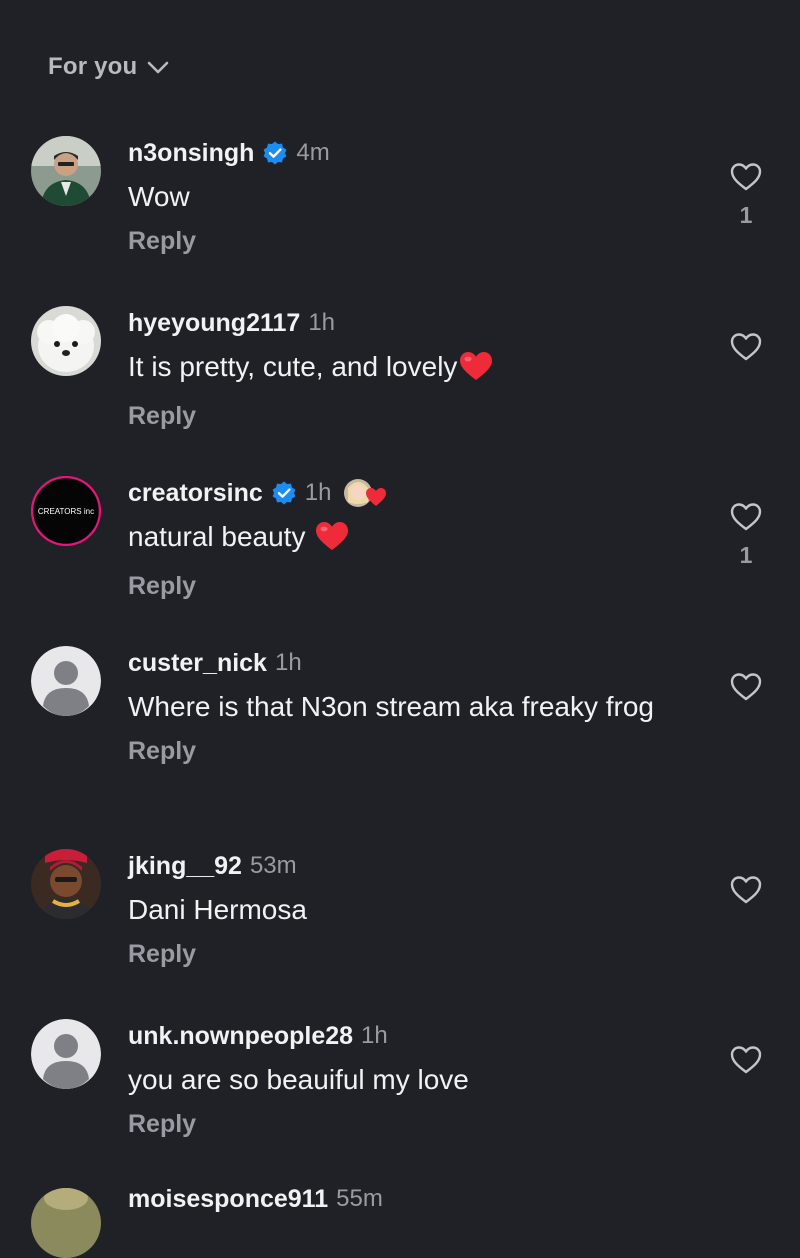 Image resolution: width=800 pixels, height=1258 pixels. Describe the element at coordinates (191, 153) in the screenshot. I see `comment-username: n3onsingh` at that location.